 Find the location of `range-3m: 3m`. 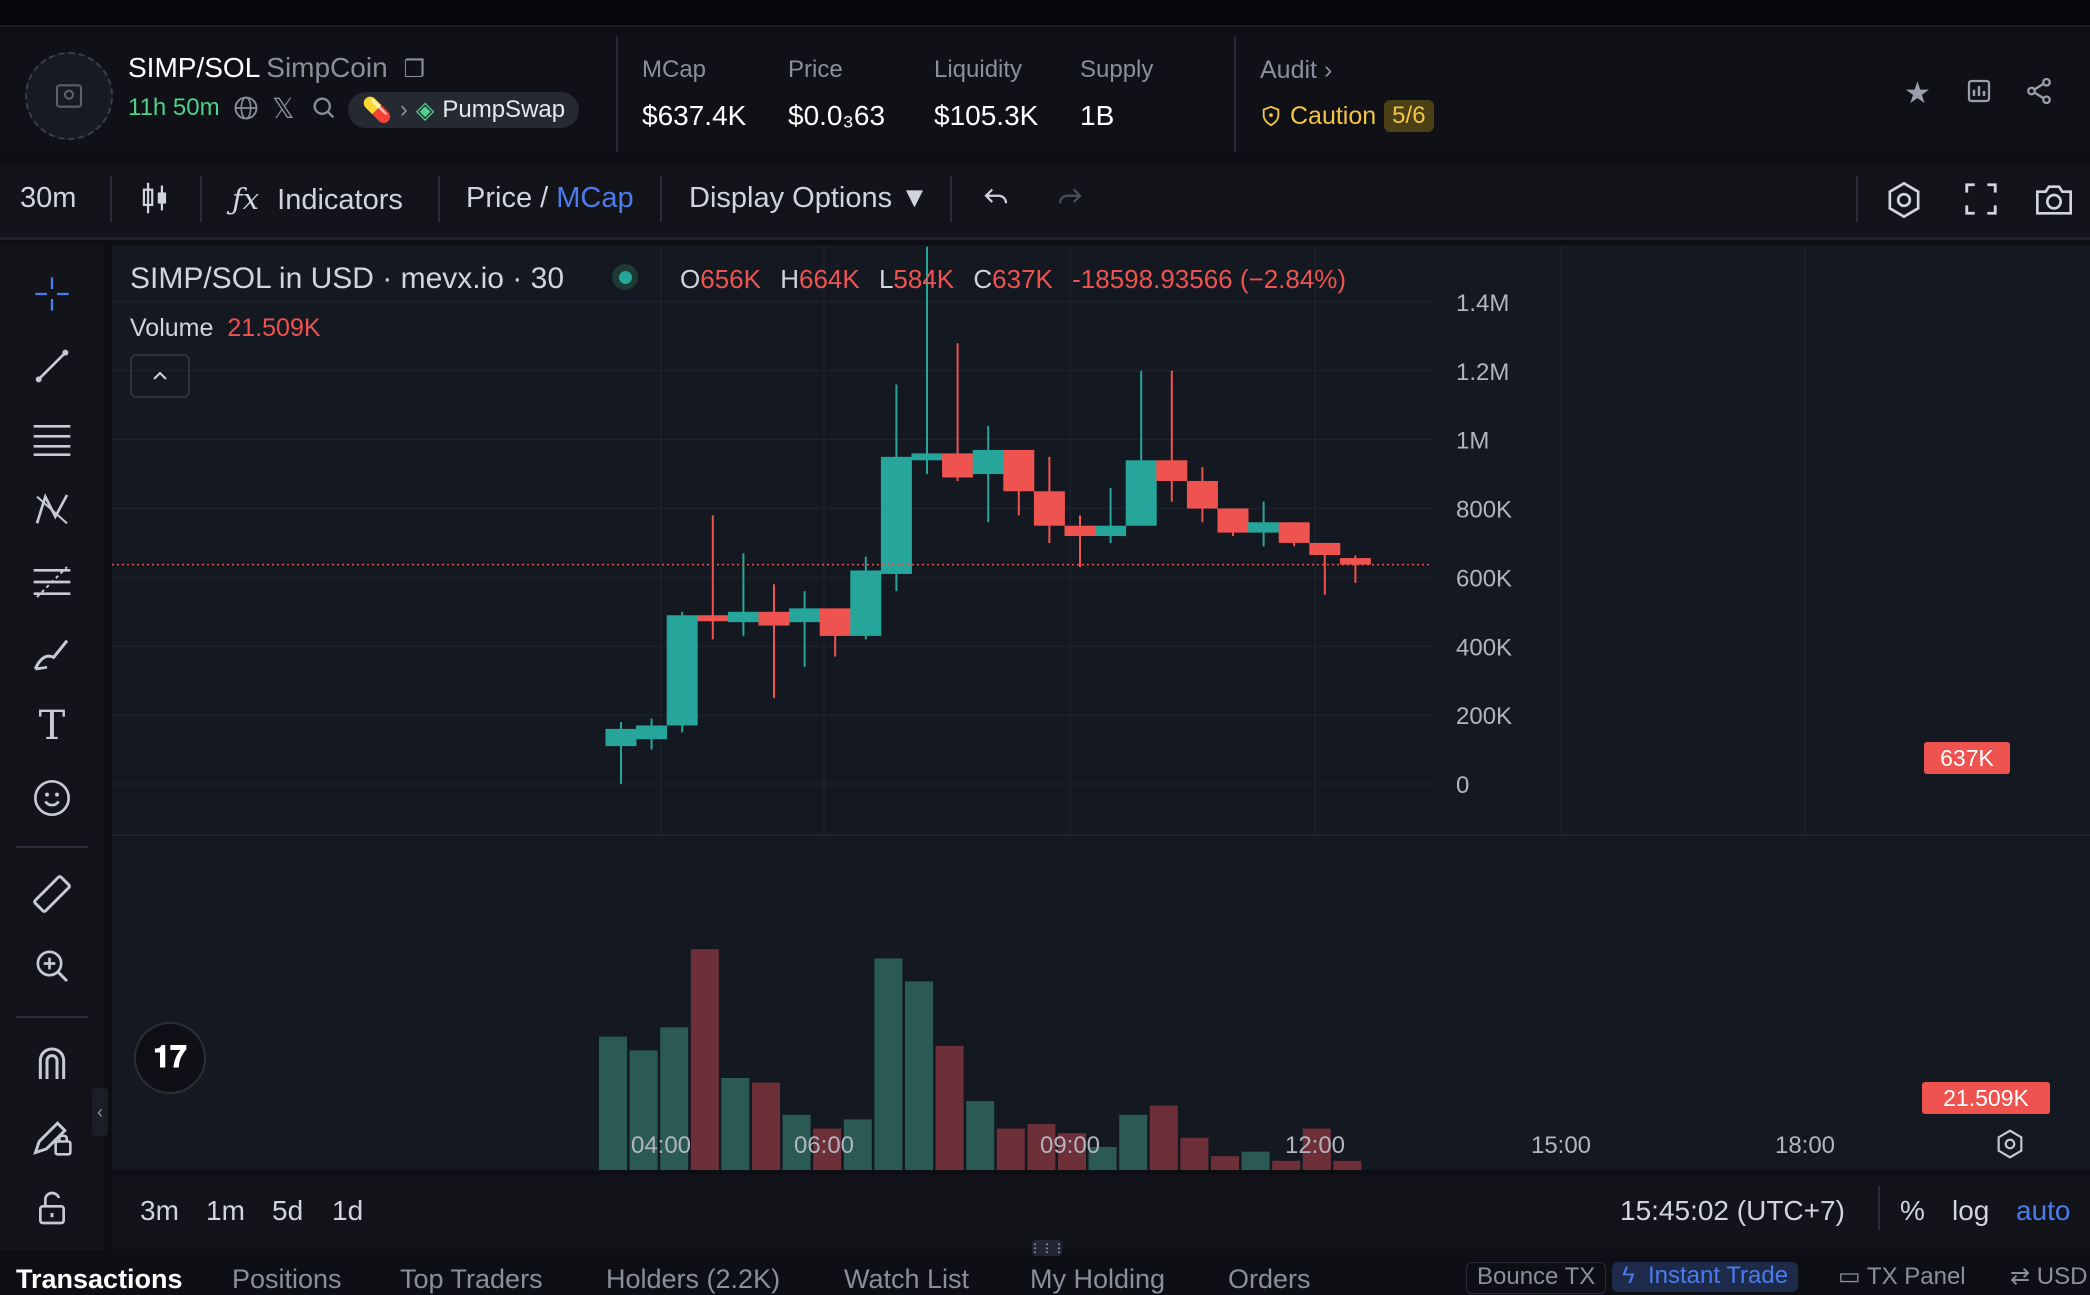

range-3m: 3m is located at coordinates (159, 1211).